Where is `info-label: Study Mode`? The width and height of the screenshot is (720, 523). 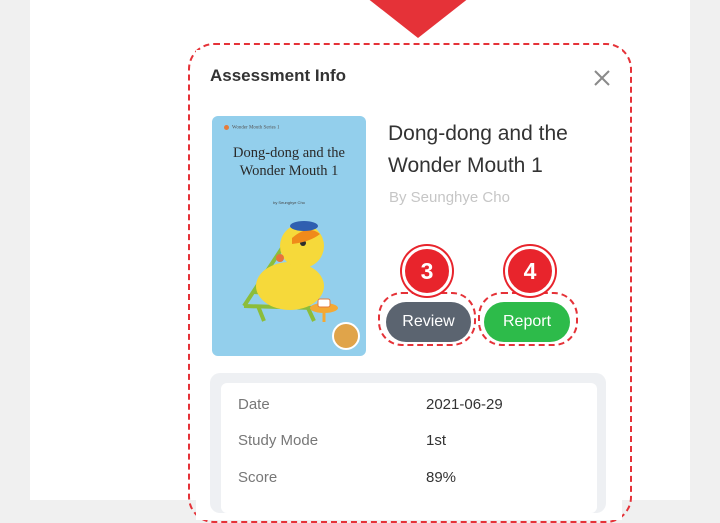 info-label: Study Mode is located at coordinates (278, 440).